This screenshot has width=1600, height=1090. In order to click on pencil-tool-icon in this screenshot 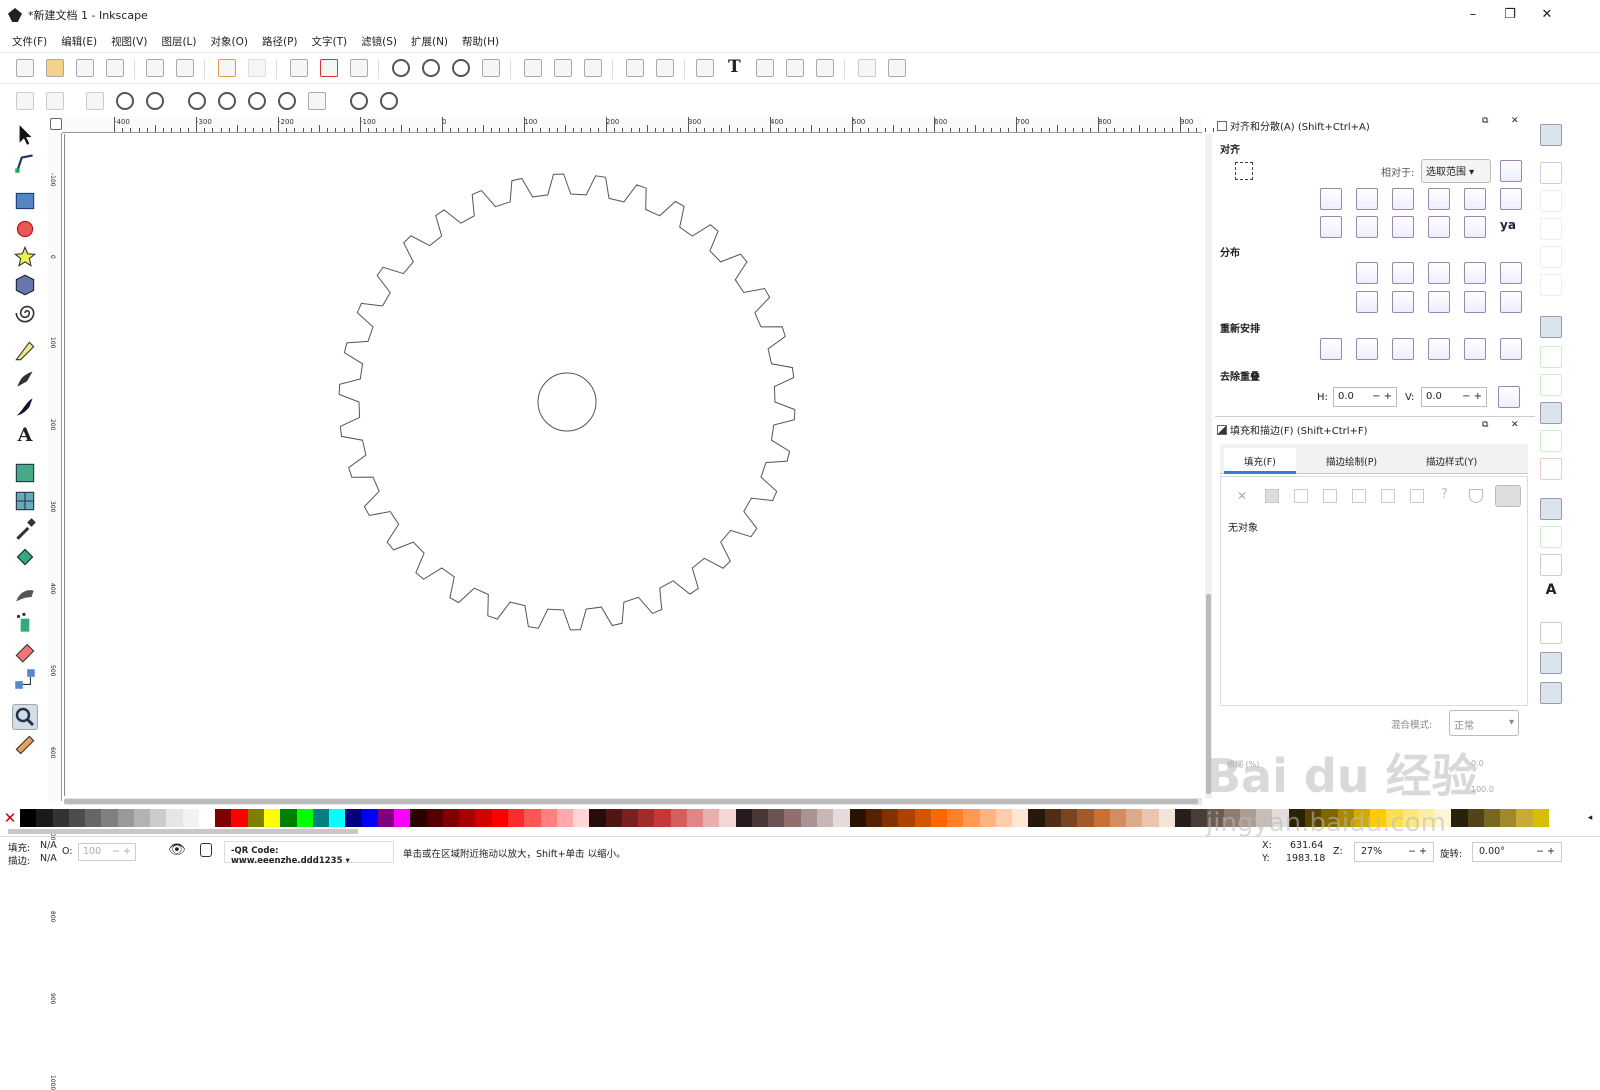, I will do `click(25, 351)`.